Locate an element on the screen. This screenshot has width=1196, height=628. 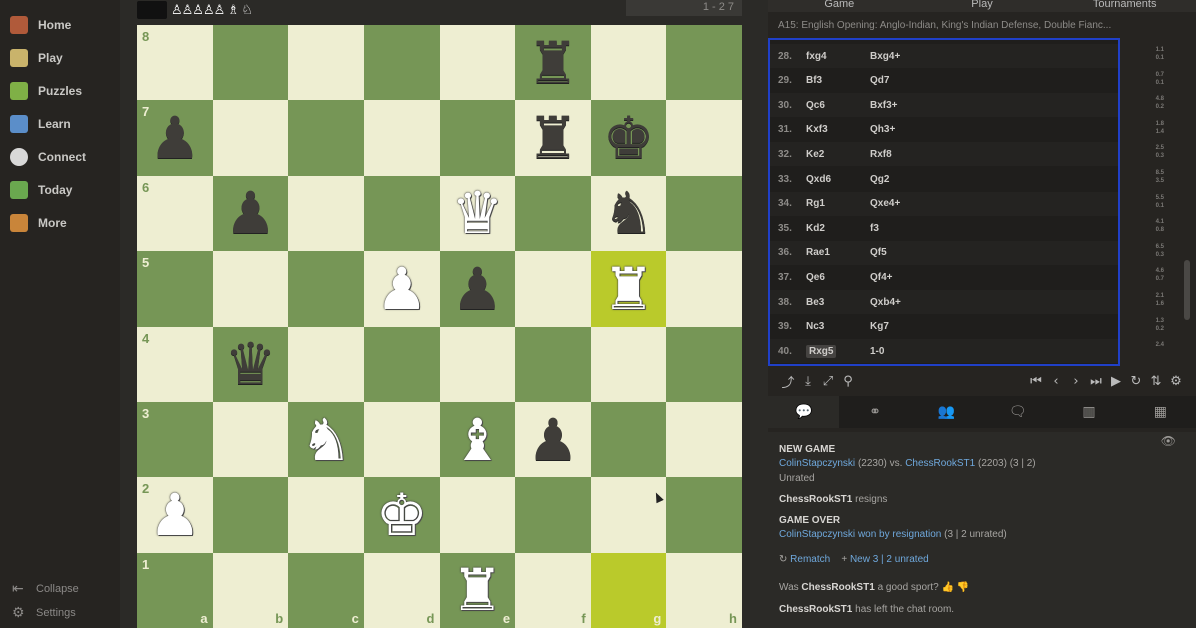
square-a4: 4 is located at coordinates (175, 364).